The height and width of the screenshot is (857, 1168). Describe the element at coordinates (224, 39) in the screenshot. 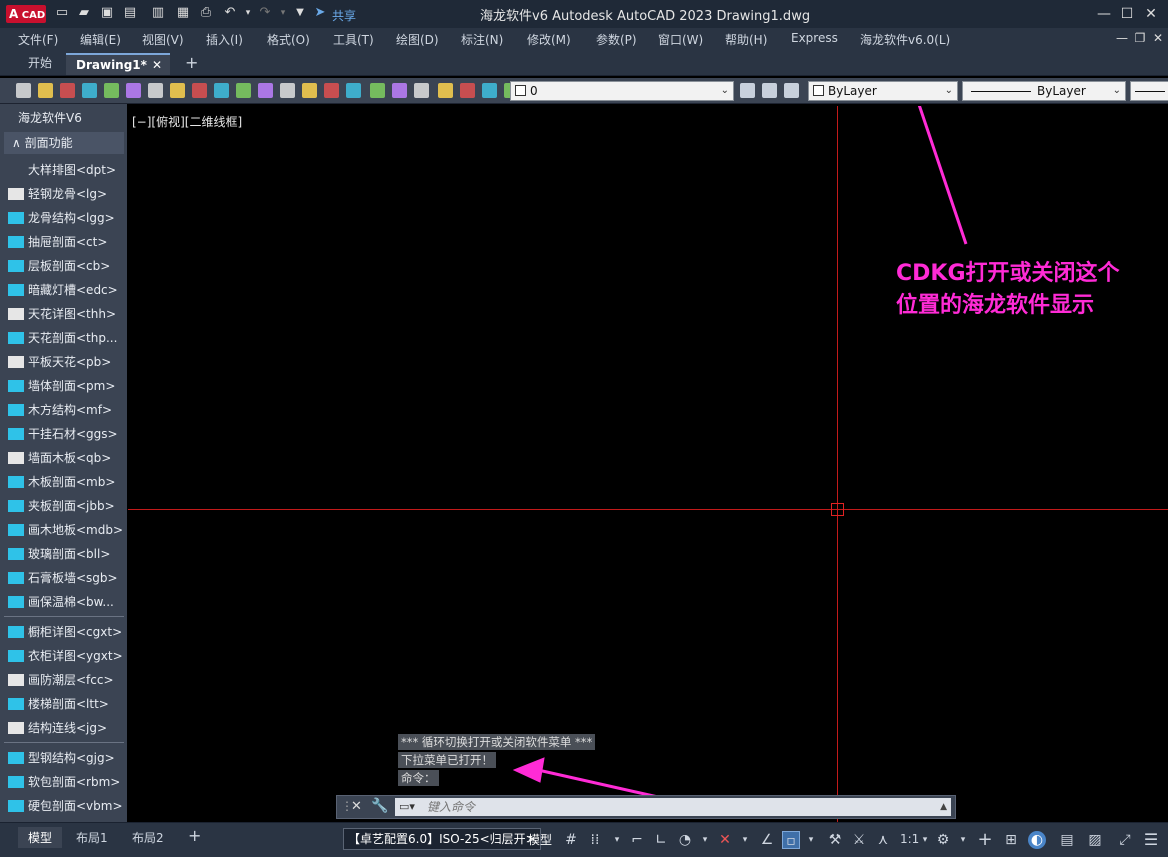

I see `menu-insert: 插入(I)` at that location.